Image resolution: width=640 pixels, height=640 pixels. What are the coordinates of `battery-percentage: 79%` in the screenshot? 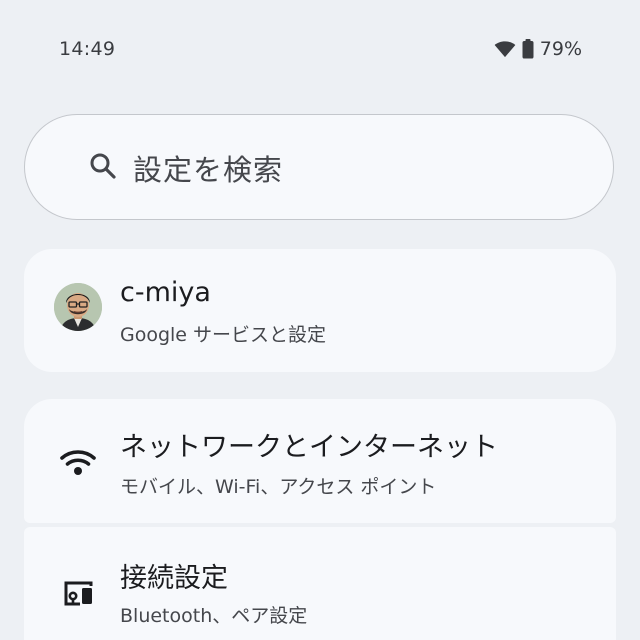 It's located at (560, 49).